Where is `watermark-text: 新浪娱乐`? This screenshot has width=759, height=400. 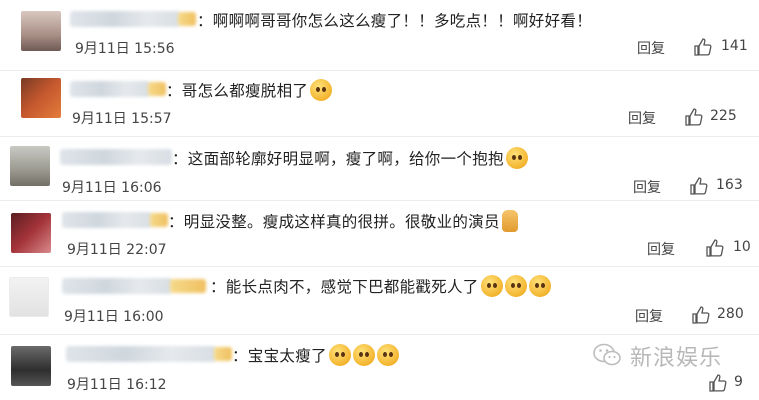 watermark-text: 新浪娱乐 is located at coordinates (676, 358).